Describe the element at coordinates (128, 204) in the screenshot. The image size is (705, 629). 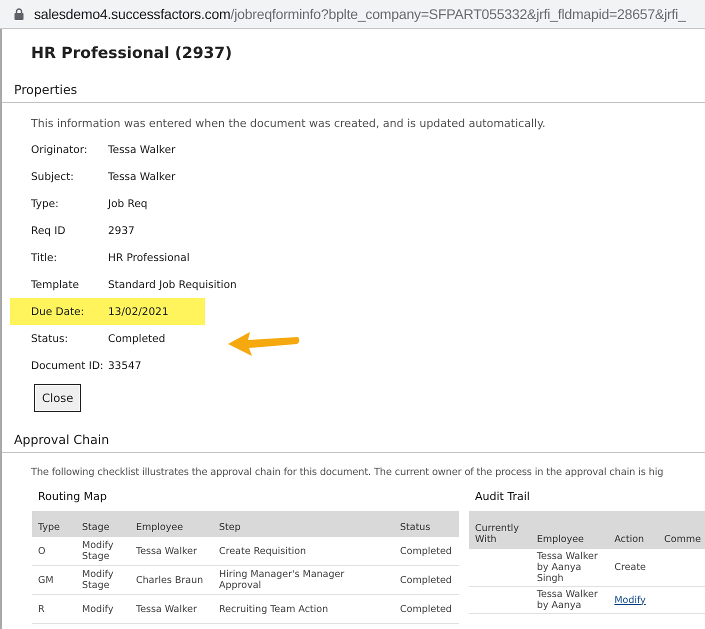
I see `field-value: Job Req` at that location.